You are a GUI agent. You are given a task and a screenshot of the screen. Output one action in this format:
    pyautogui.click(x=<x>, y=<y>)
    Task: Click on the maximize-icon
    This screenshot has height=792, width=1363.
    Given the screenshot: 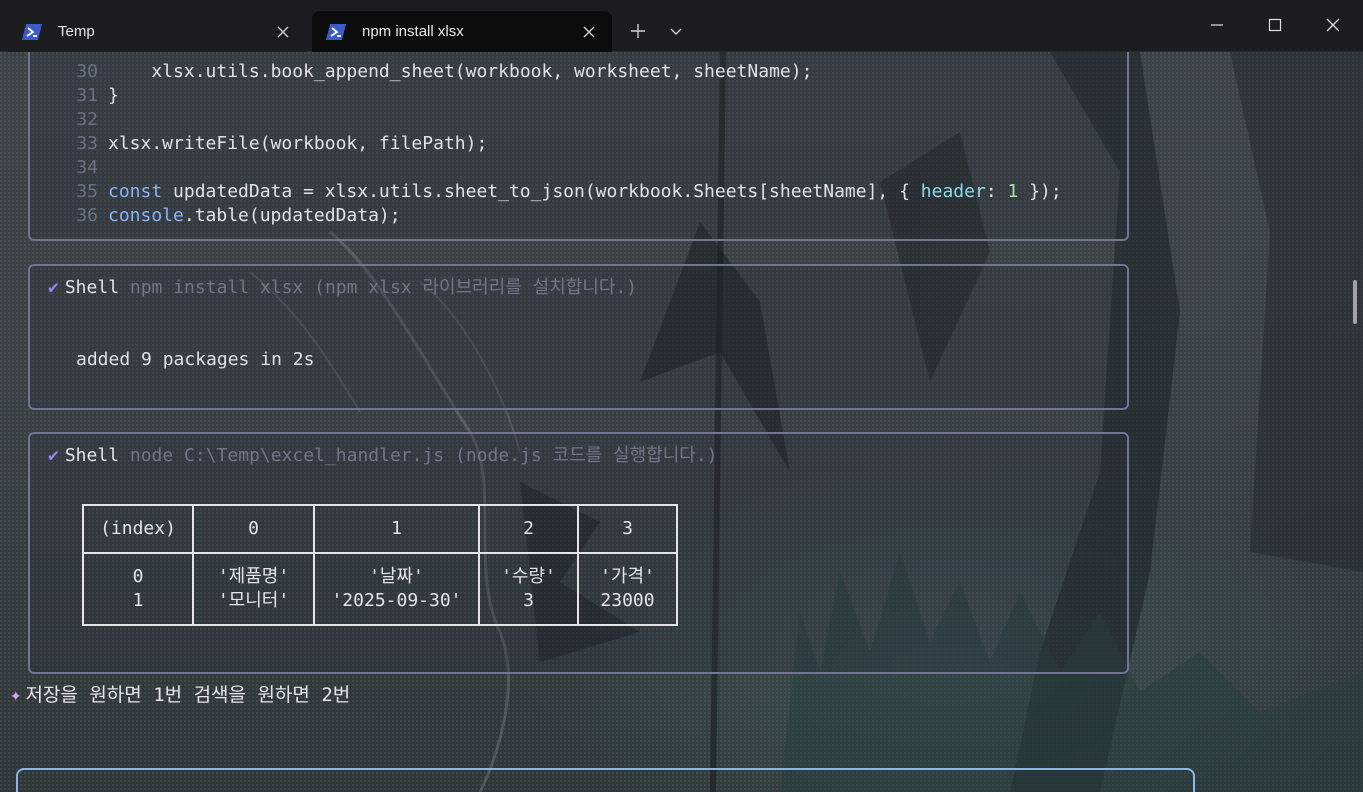 What is the action you would take?
    pyautogui.click(x=1275, y=25)
    